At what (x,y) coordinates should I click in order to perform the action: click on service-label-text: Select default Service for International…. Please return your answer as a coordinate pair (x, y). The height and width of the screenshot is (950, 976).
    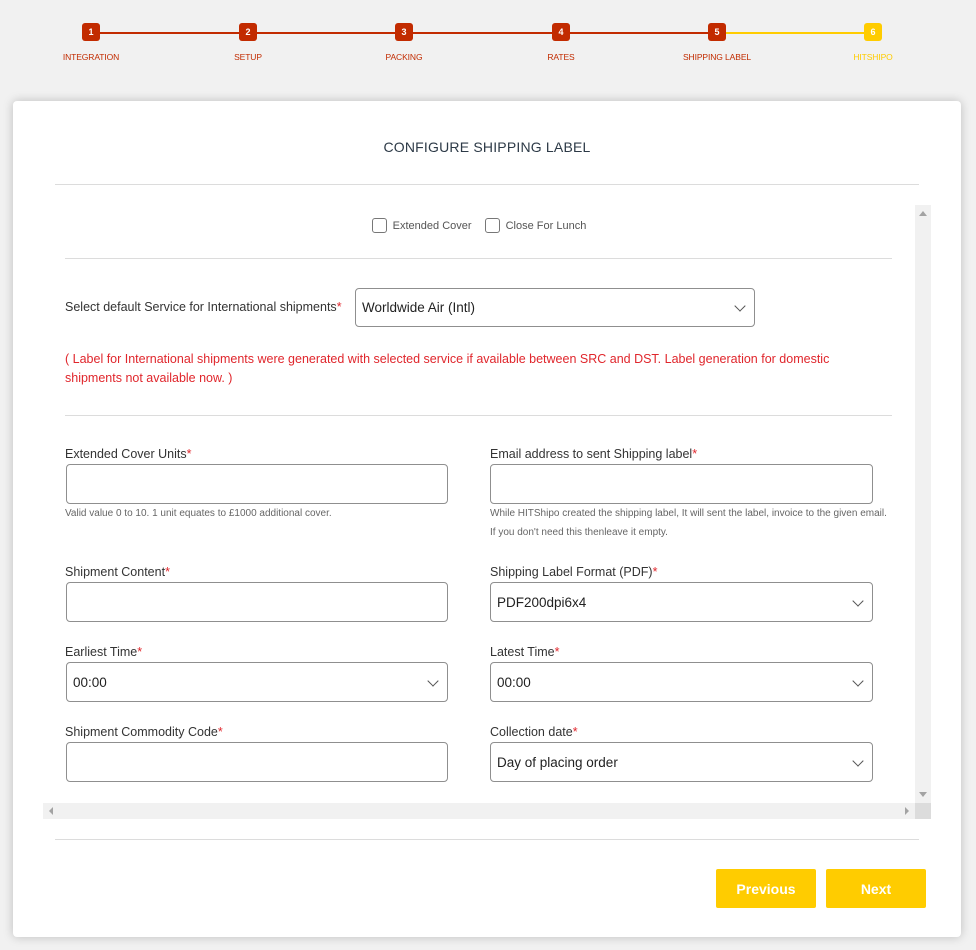
    Looking at the image, I should click on (201, 307).